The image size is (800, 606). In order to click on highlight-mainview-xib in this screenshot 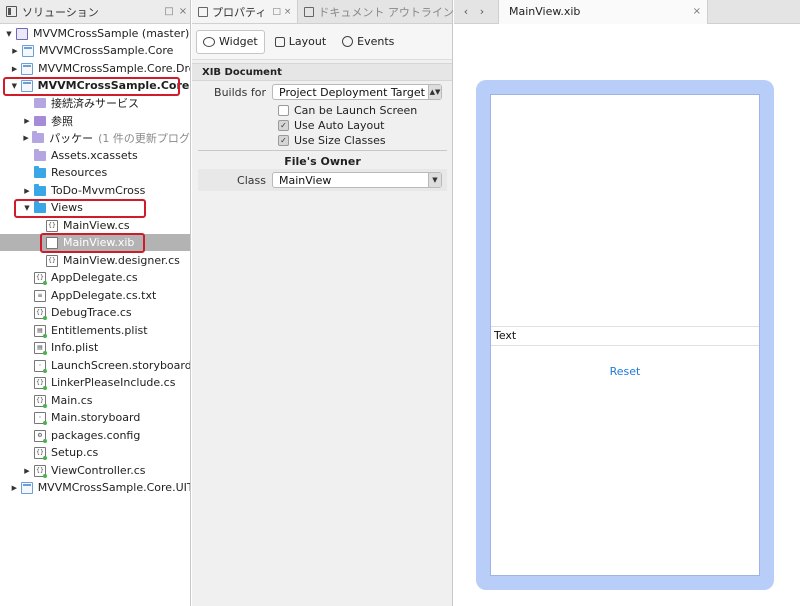, I will do `click(92, 243)`.